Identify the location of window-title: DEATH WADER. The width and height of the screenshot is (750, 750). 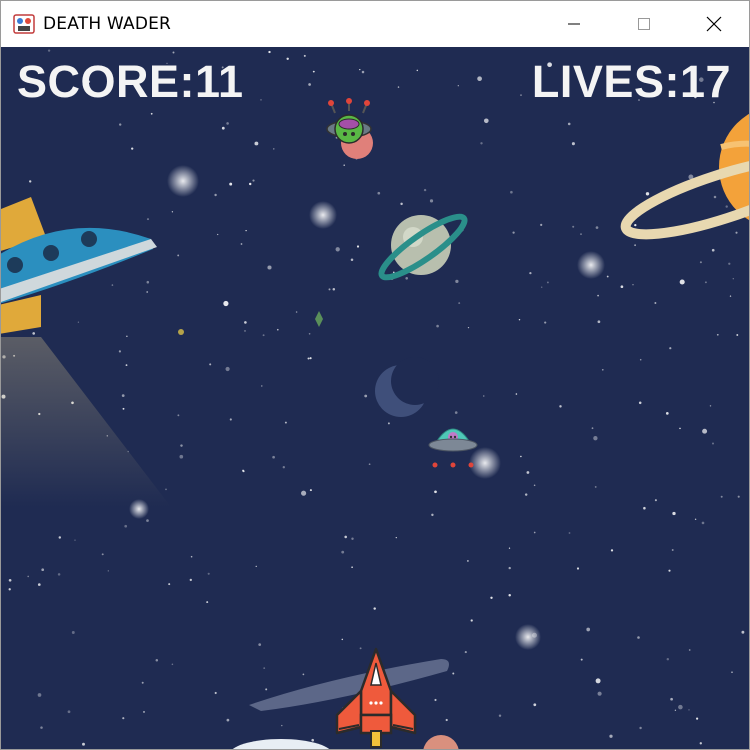
(107, 24).